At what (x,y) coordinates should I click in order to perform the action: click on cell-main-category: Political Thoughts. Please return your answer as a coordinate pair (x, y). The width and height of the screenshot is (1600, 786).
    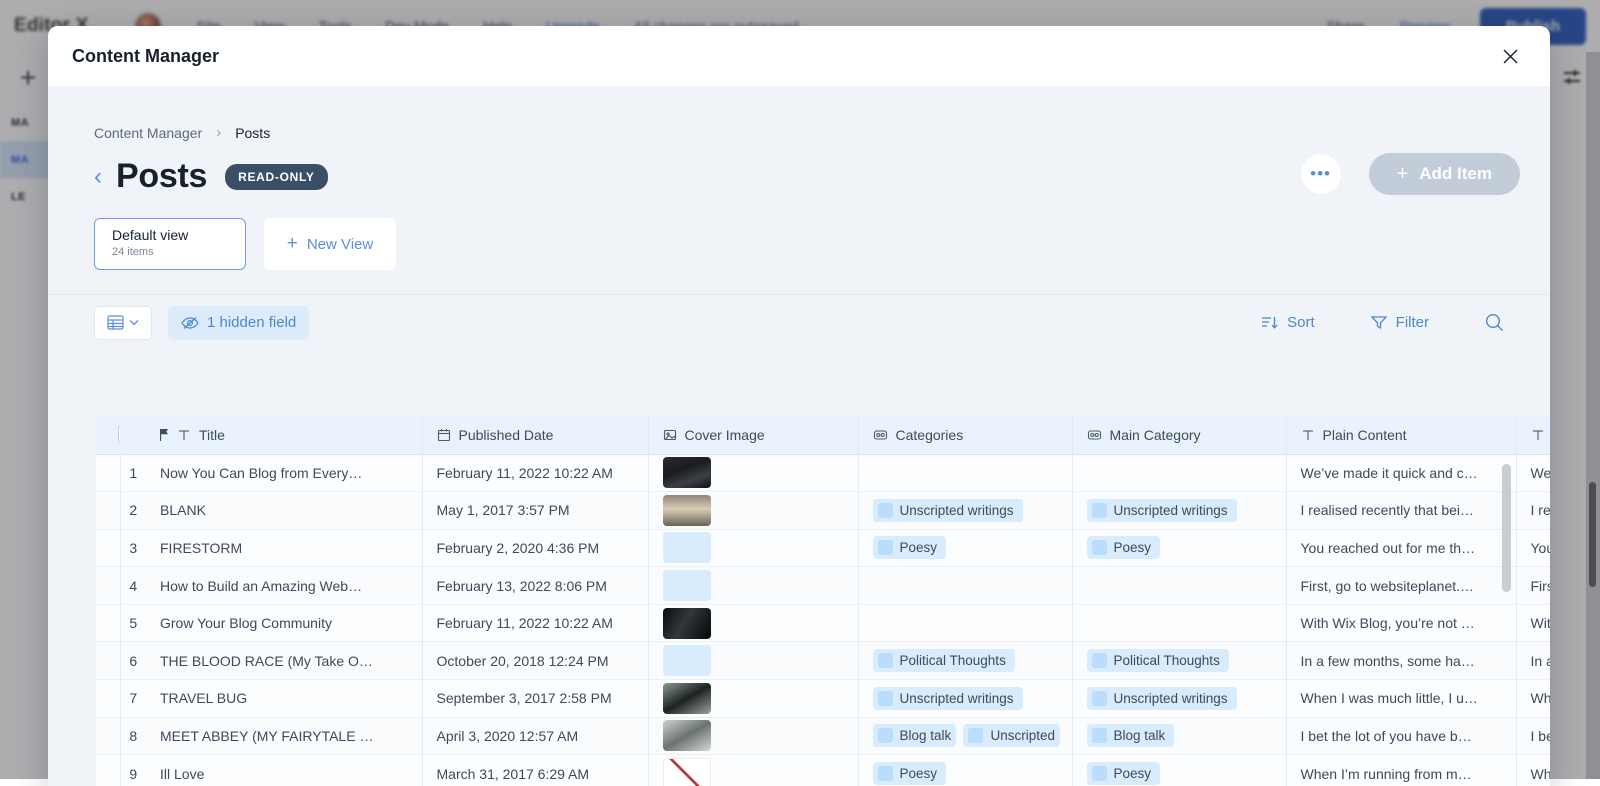
    Looking at the image, I should click on (1179, 661).